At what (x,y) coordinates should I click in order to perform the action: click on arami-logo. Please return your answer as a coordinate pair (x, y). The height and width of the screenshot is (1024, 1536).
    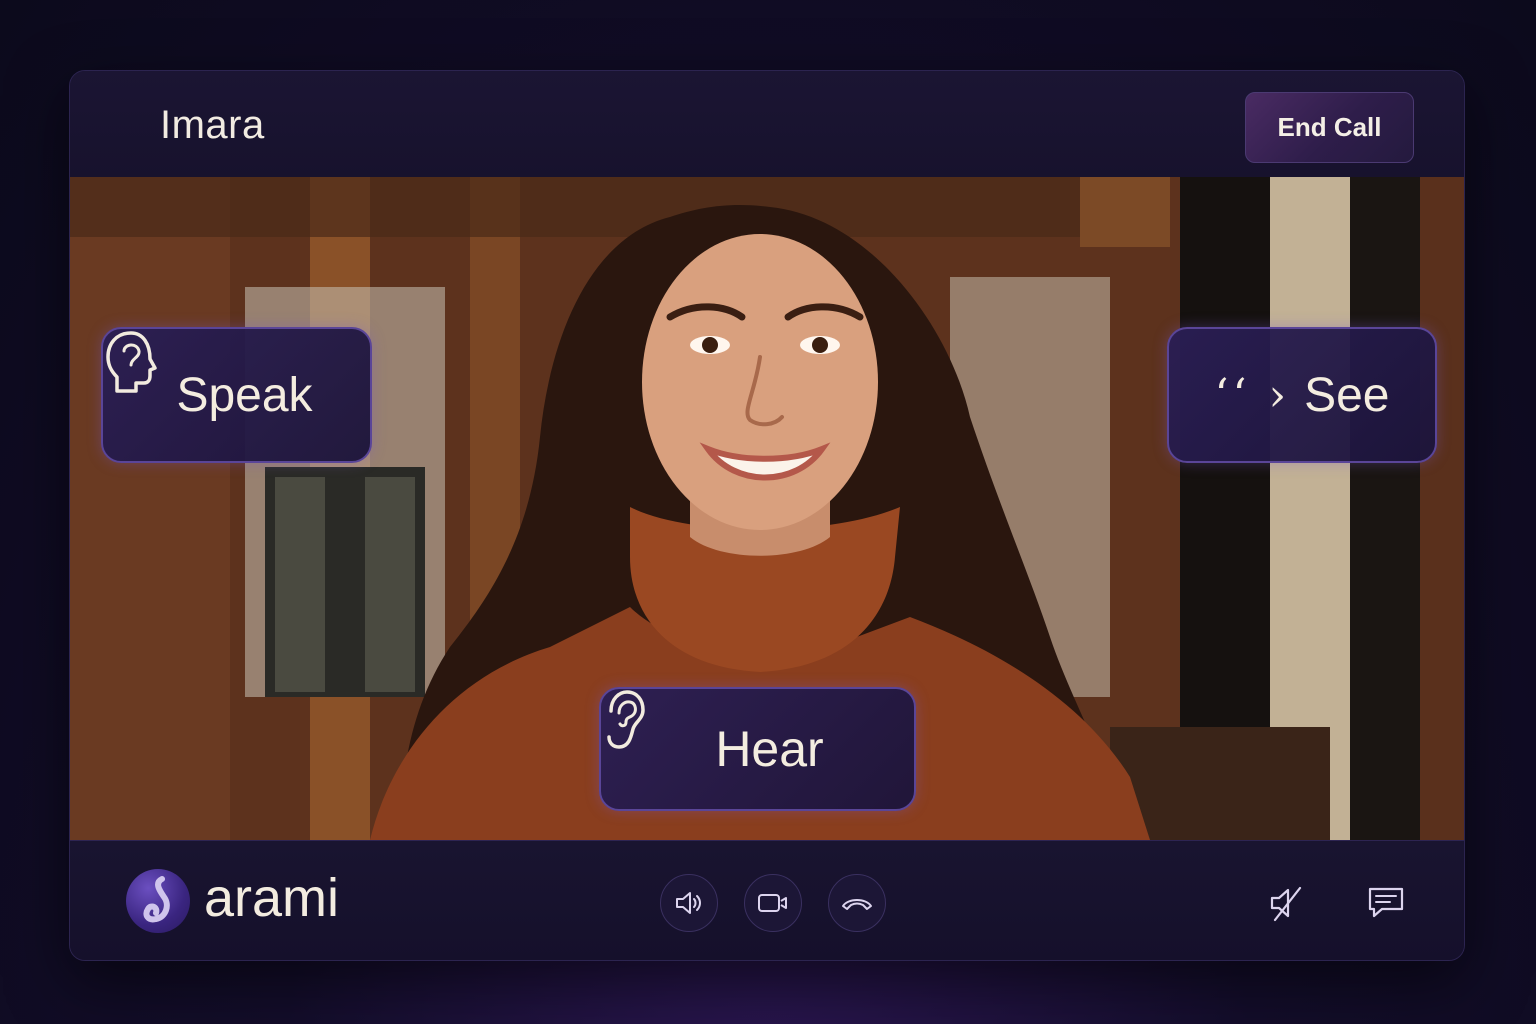
    Looking at the image, I should click on (158, 901).